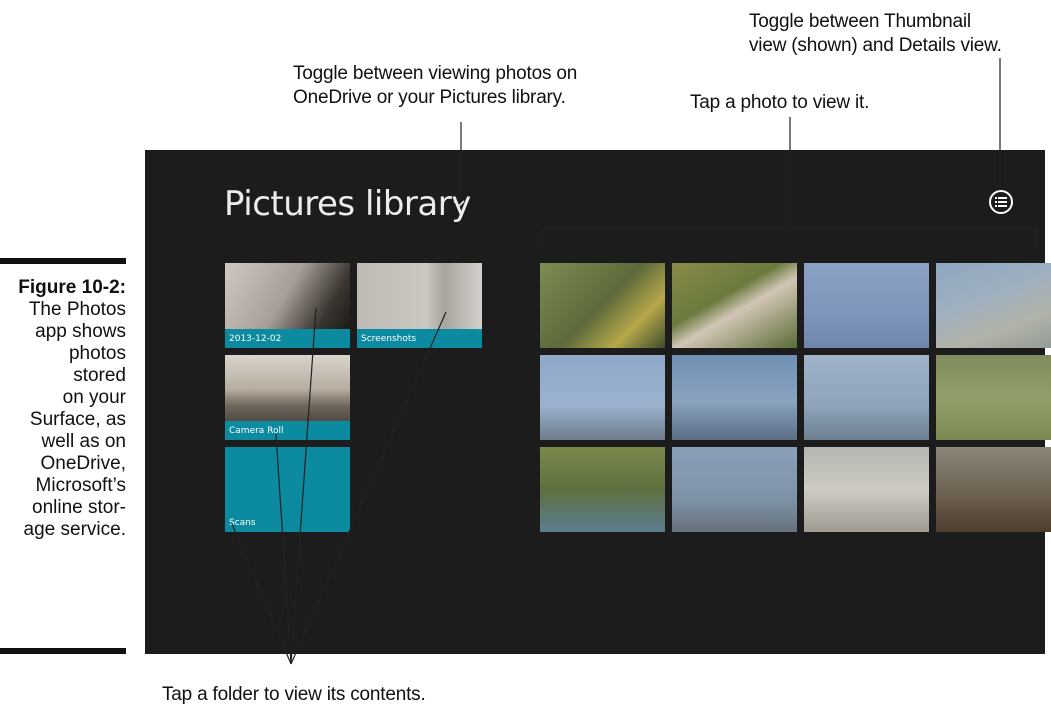 This screenshot has width=1051, height=713. I want to click on view-toggle-button, so click(1001, 202).